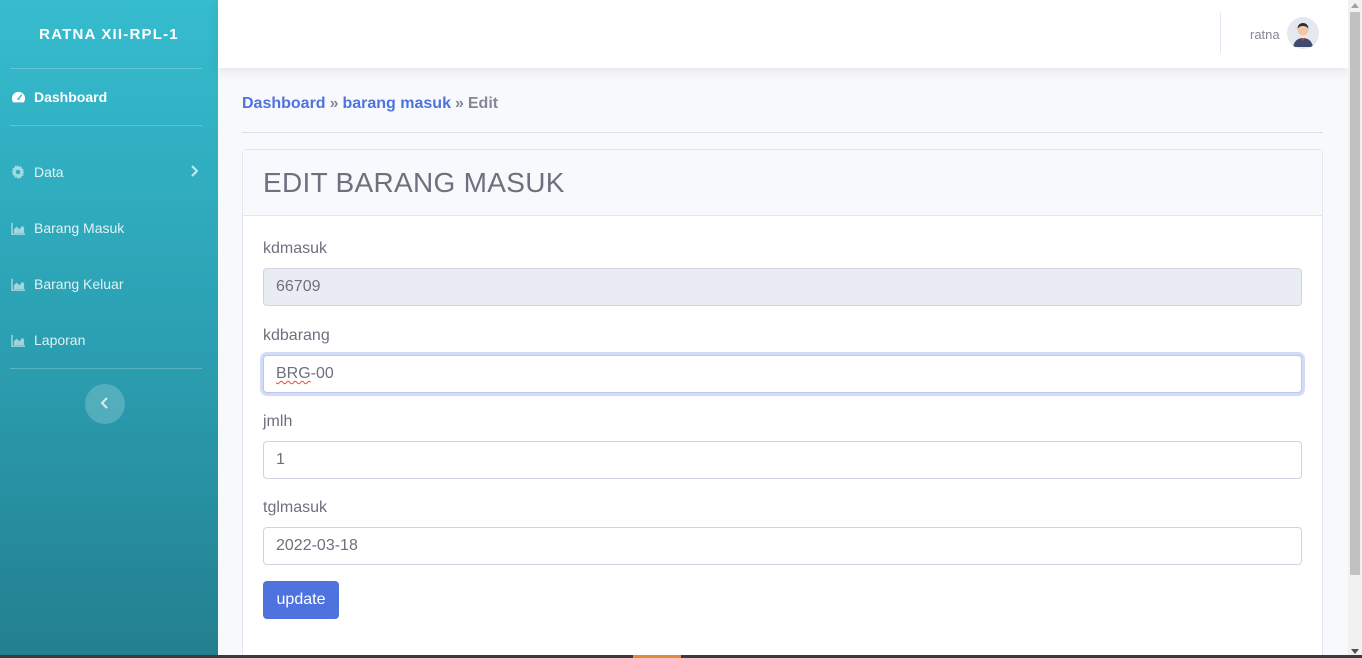  Describe the element at coordinates (79, 228) in the screenshot. I see `sidebar-item-label: Barang Masuk` at that location.